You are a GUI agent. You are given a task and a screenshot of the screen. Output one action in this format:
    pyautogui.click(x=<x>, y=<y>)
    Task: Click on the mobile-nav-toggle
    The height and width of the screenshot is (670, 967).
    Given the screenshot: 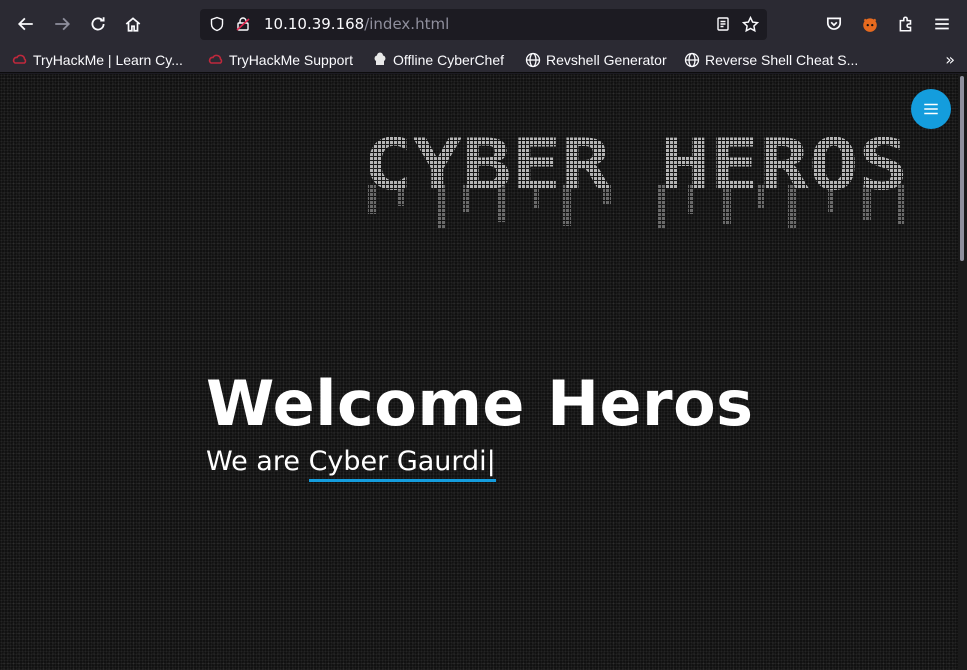 What is the action you would take?
    pyautogui.click(x=931, y=109)
    